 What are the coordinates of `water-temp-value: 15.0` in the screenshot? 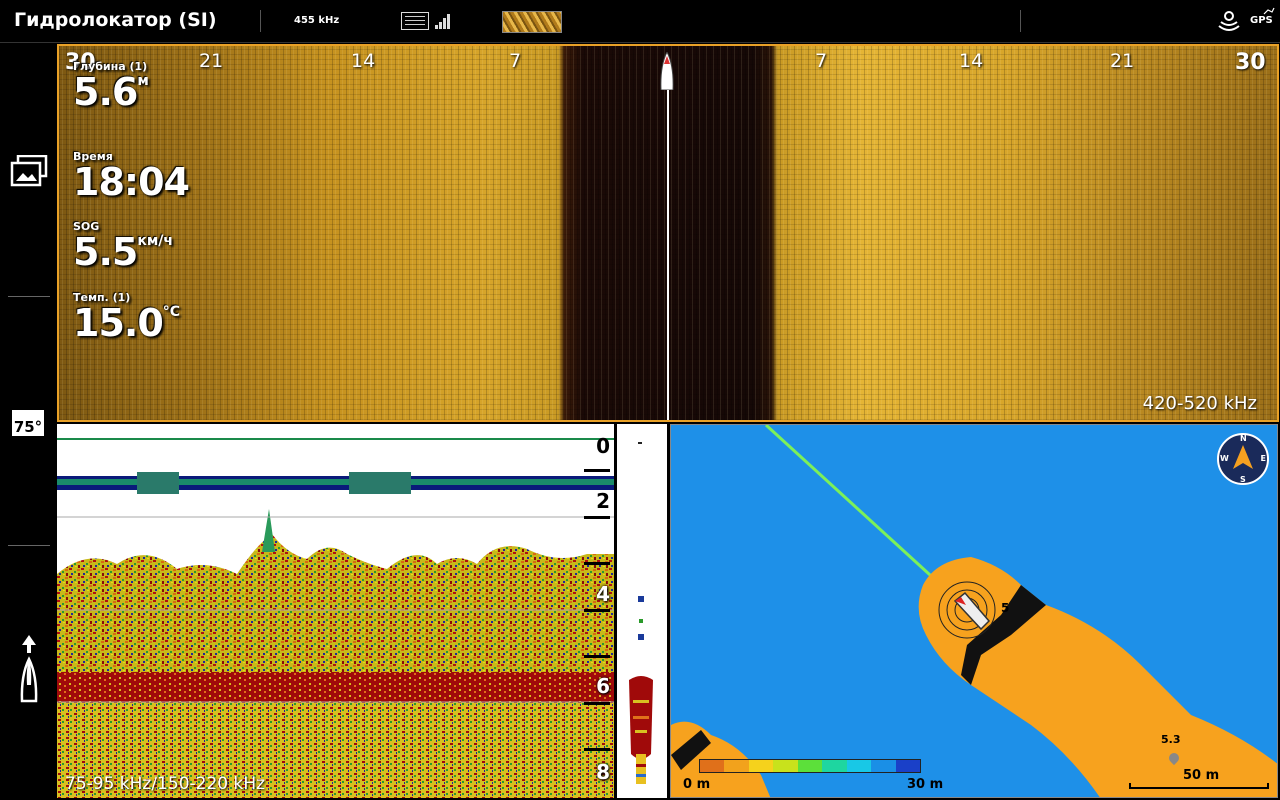 It's located at (118, 323).